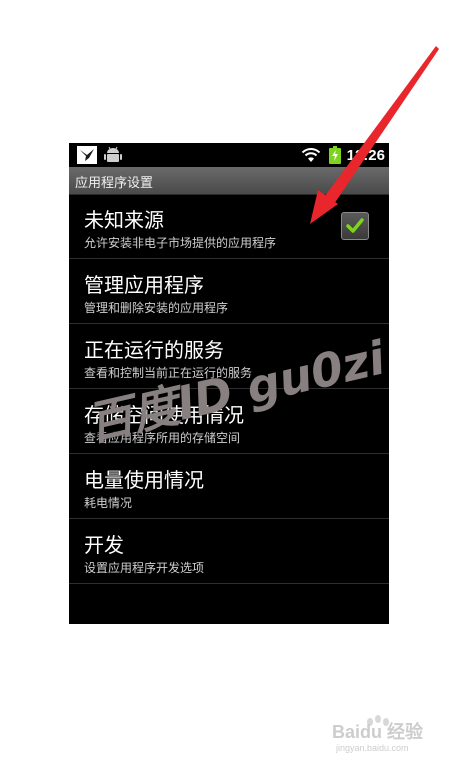  What do you see at coordinates (229, 181) in the screenshot?
I see `title-bar: 应用程序设置` at bounding box center [229, 181].